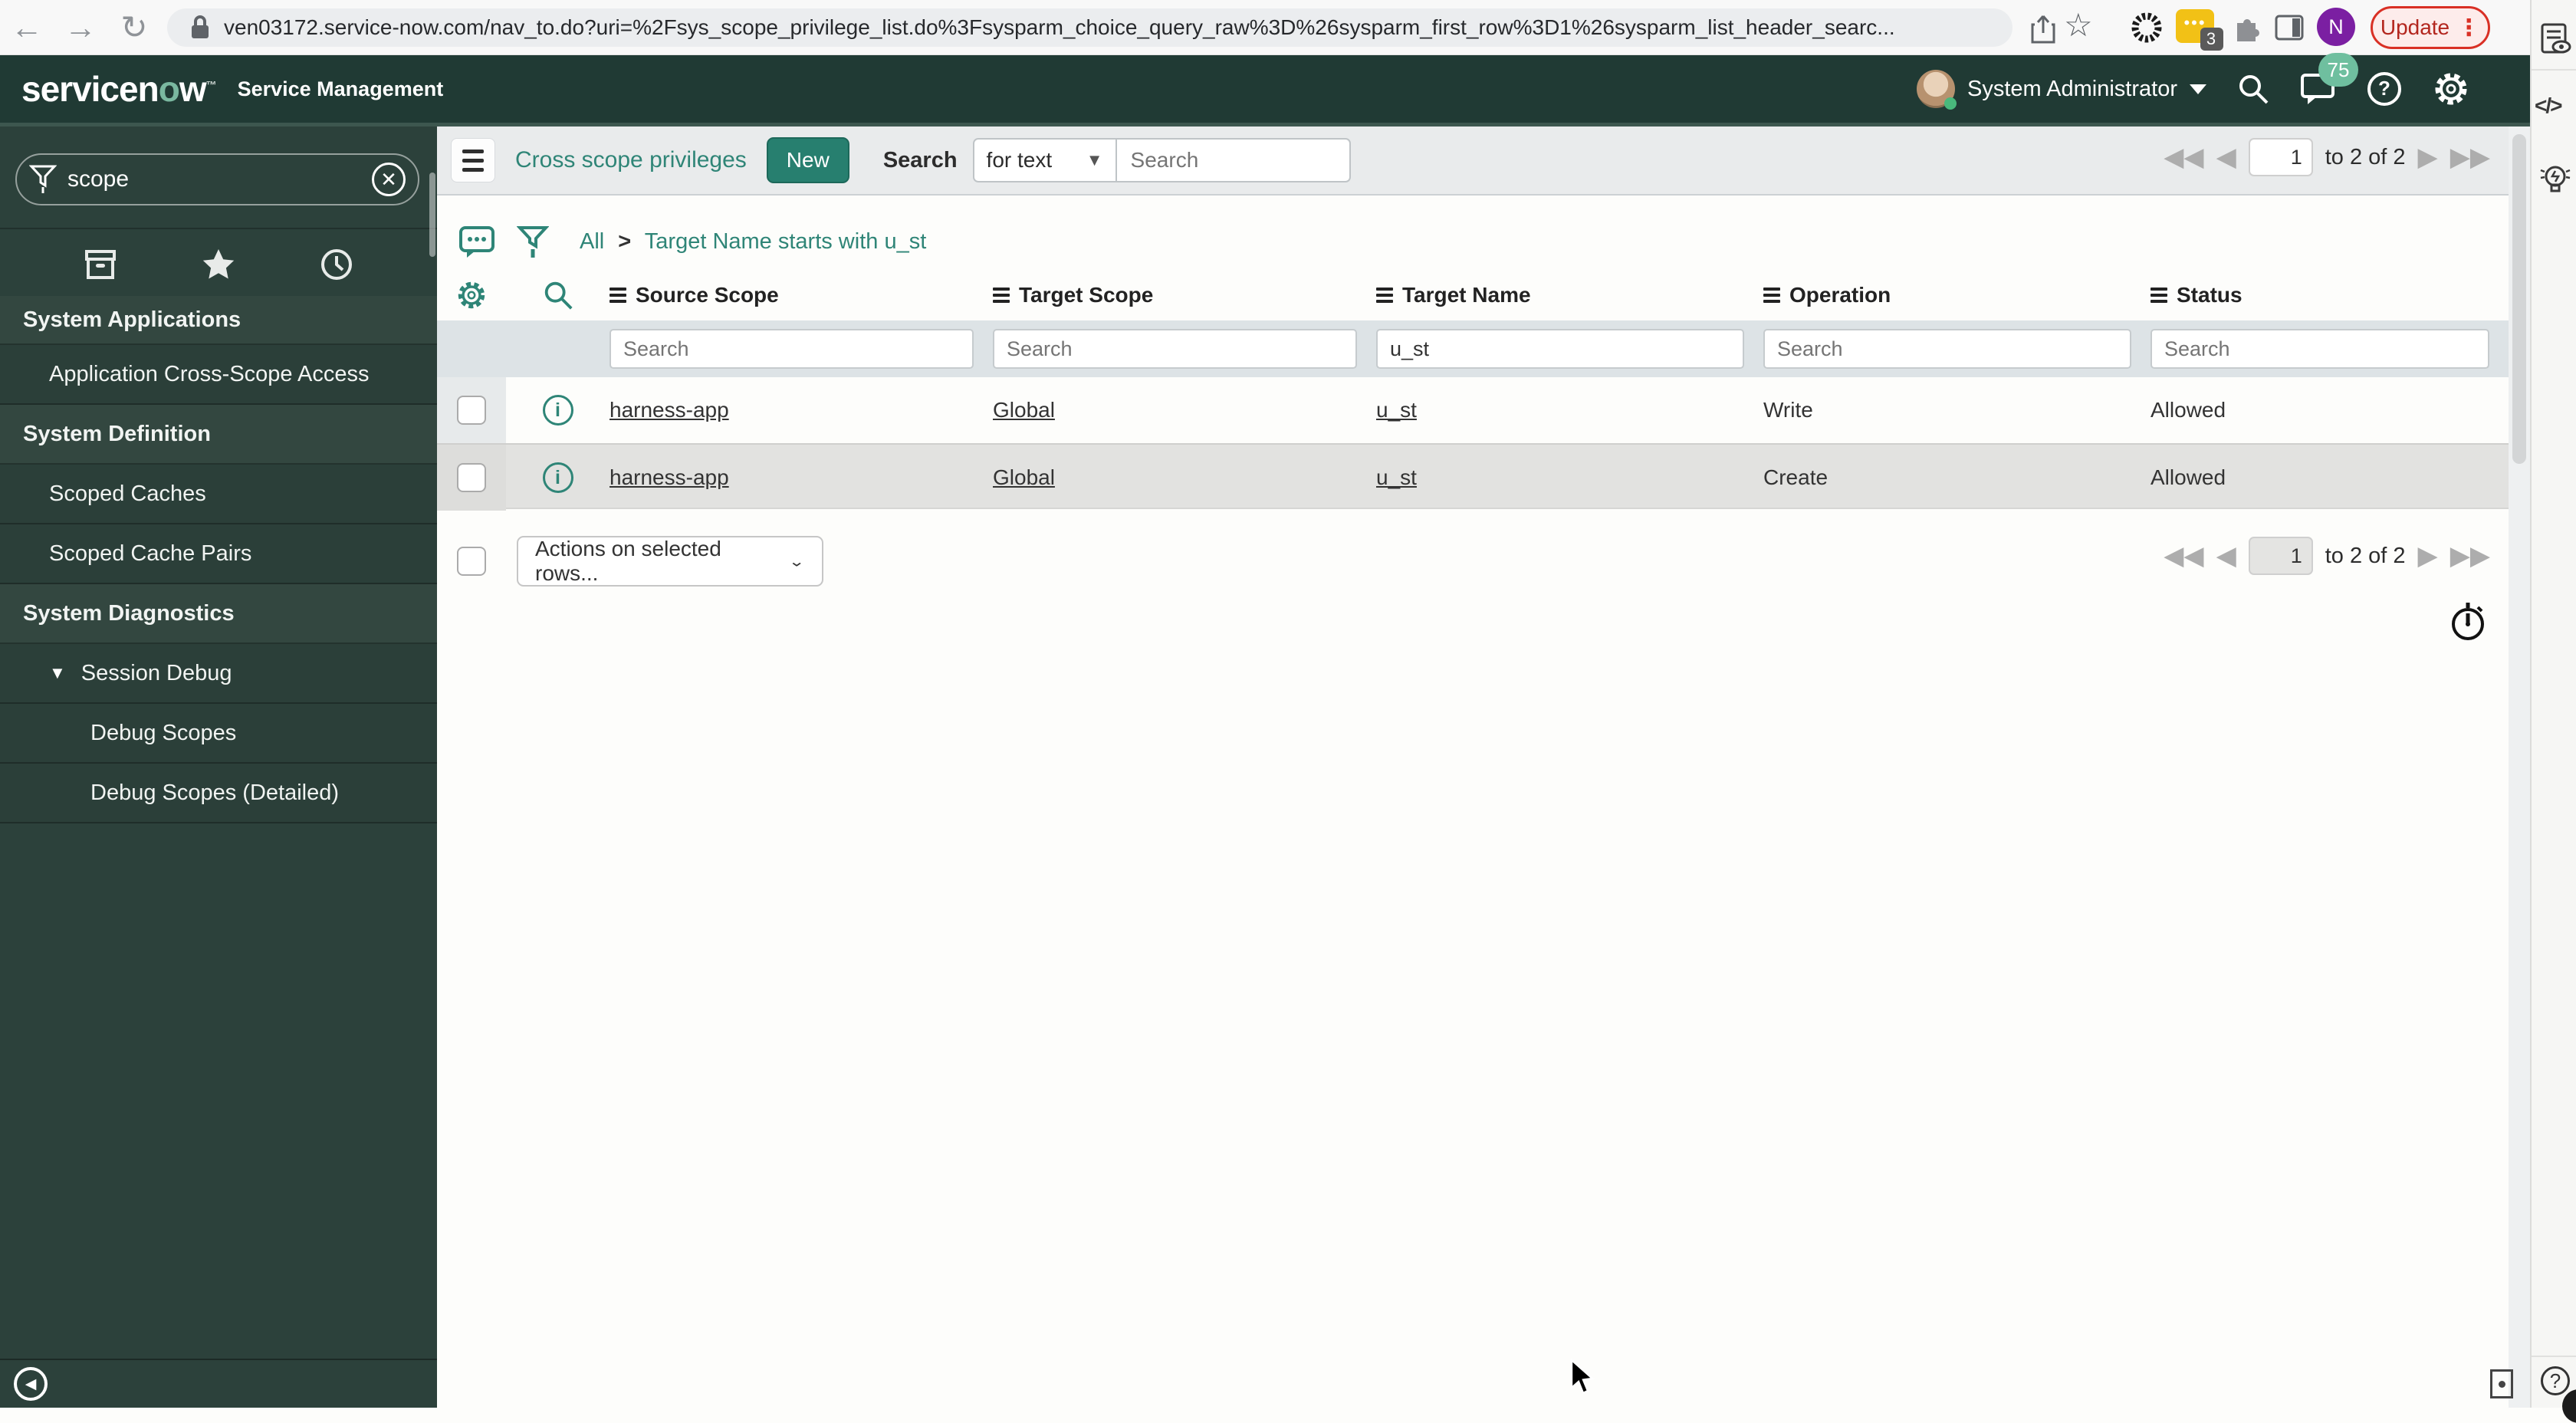 This screenshot has height=1423, width=2576. I want to click on nav-item-debug-scopes: Debug Scopes, so click(219, 734).